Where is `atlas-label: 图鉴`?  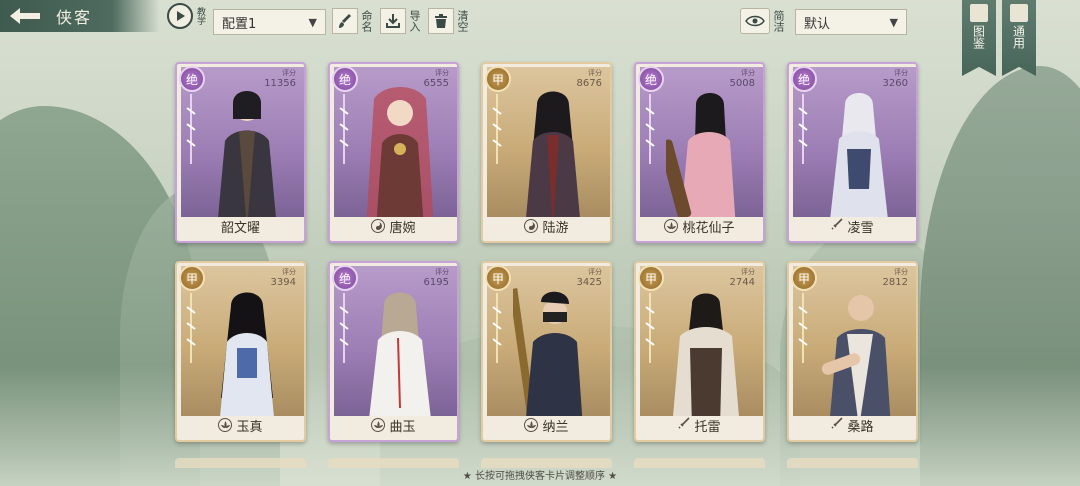 atlas-label: 图鉴 is located at coordinates (978, 37).